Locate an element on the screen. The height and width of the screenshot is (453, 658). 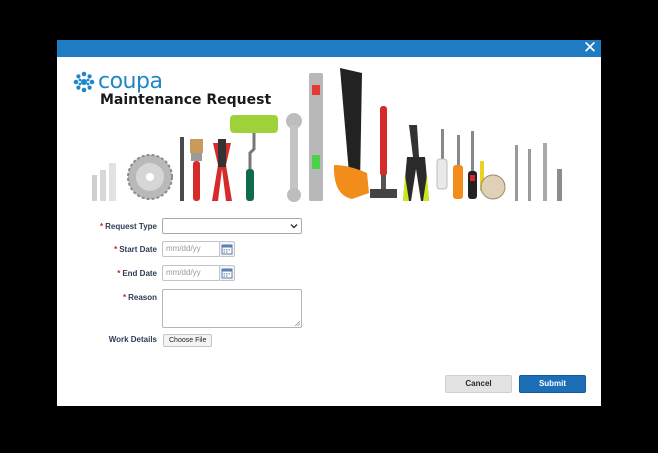
reason-textarea is located at coordinates (232, 308).